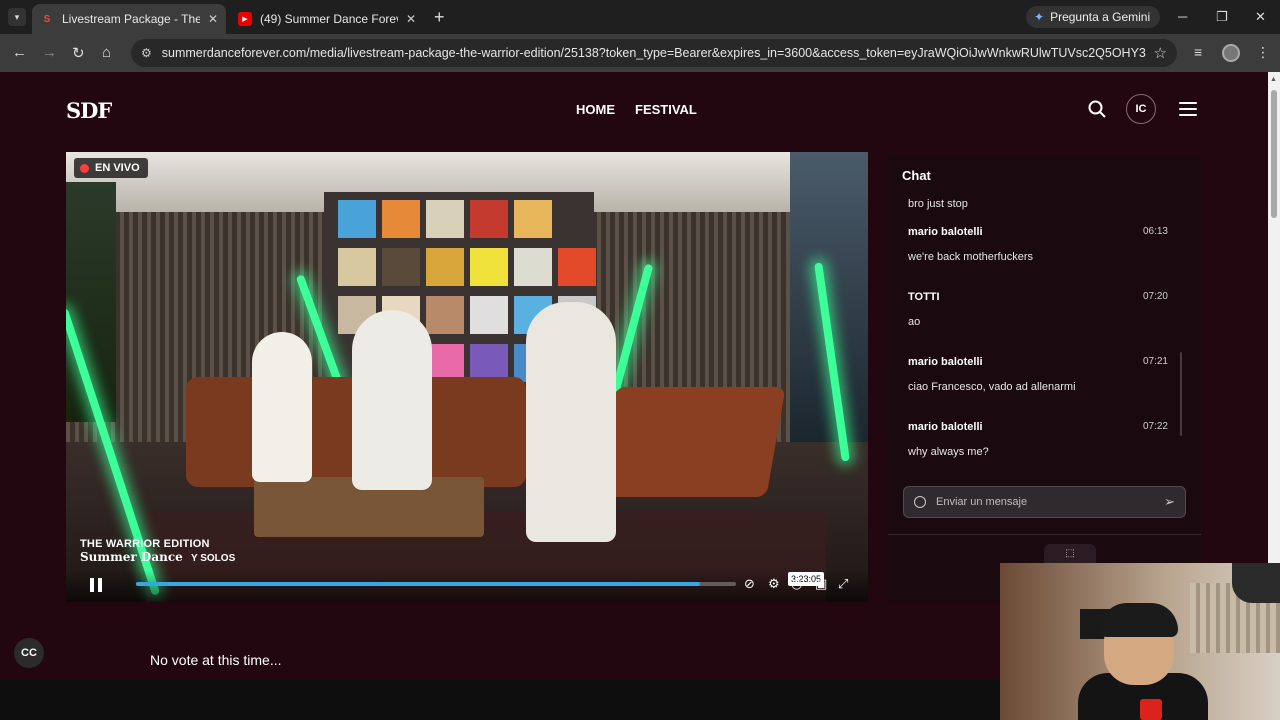 This screenshot has width=1280, height=720. I want to click on webcam-microphone, so click(1256, 583).